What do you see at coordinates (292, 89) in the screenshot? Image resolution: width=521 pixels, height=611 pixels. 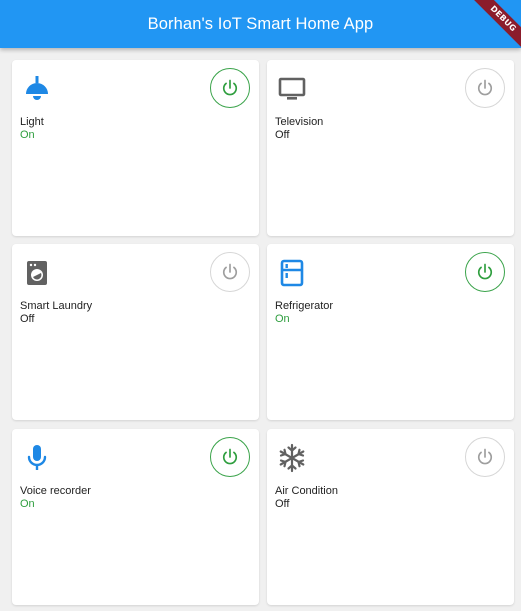 I see `tv-icon` at bounding box center [292, 89].